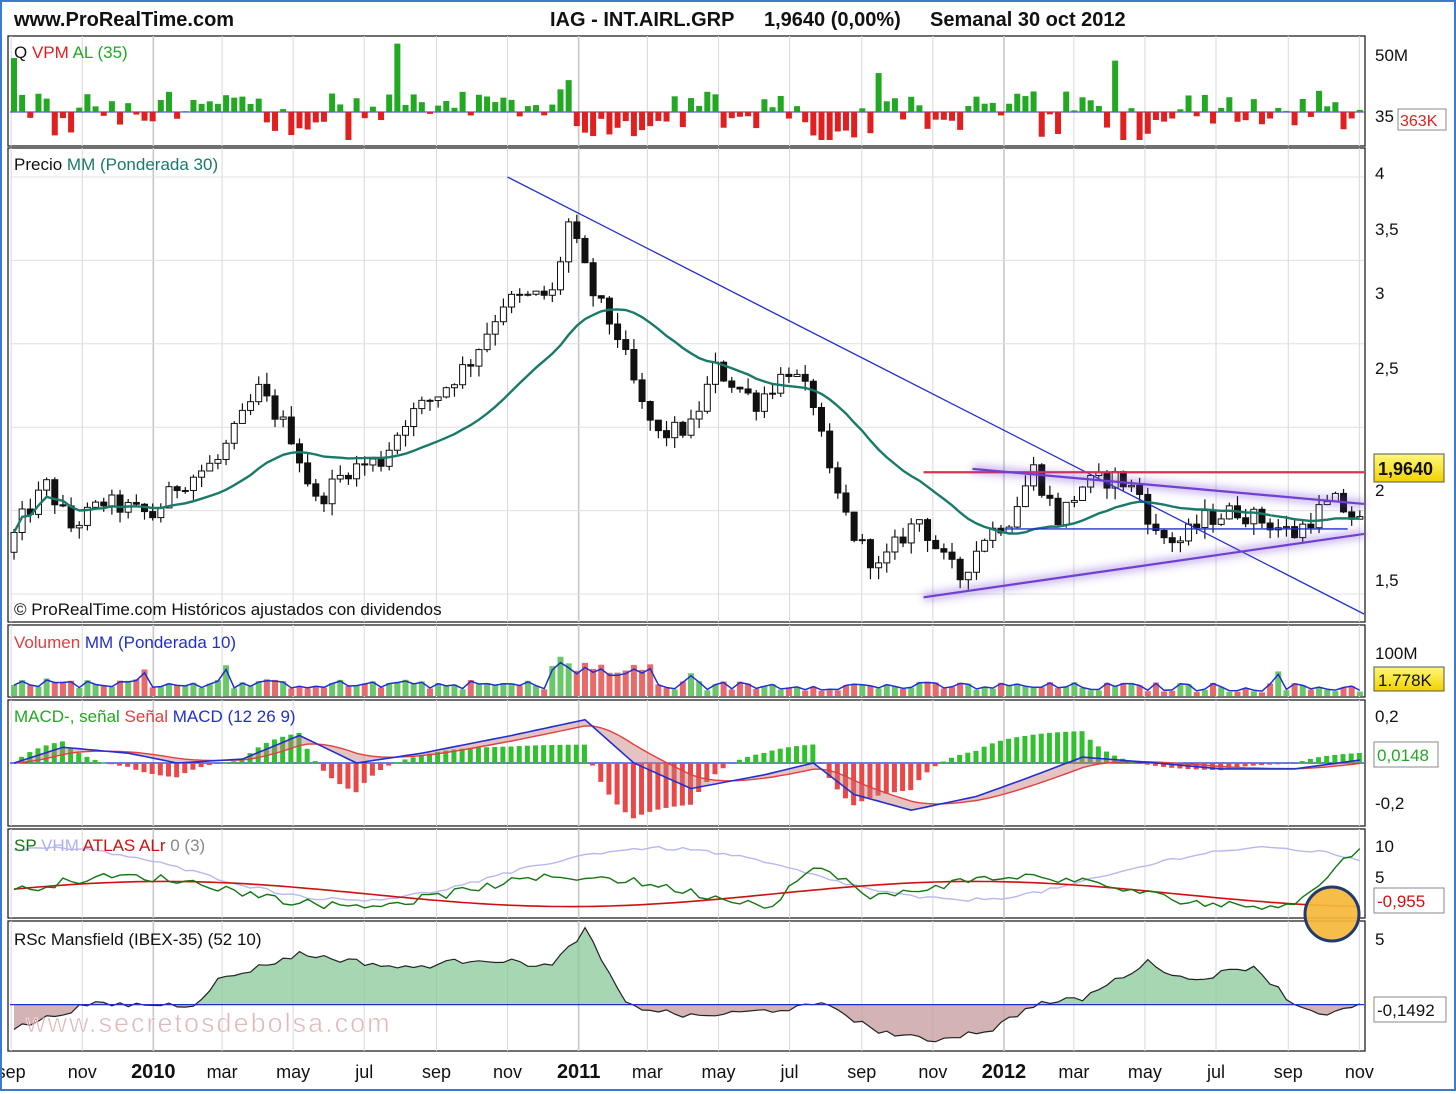 The width and height of the screenshot is (1456, 1094). I want to click on macd-badge: 0,0148, so click(1403, 755).